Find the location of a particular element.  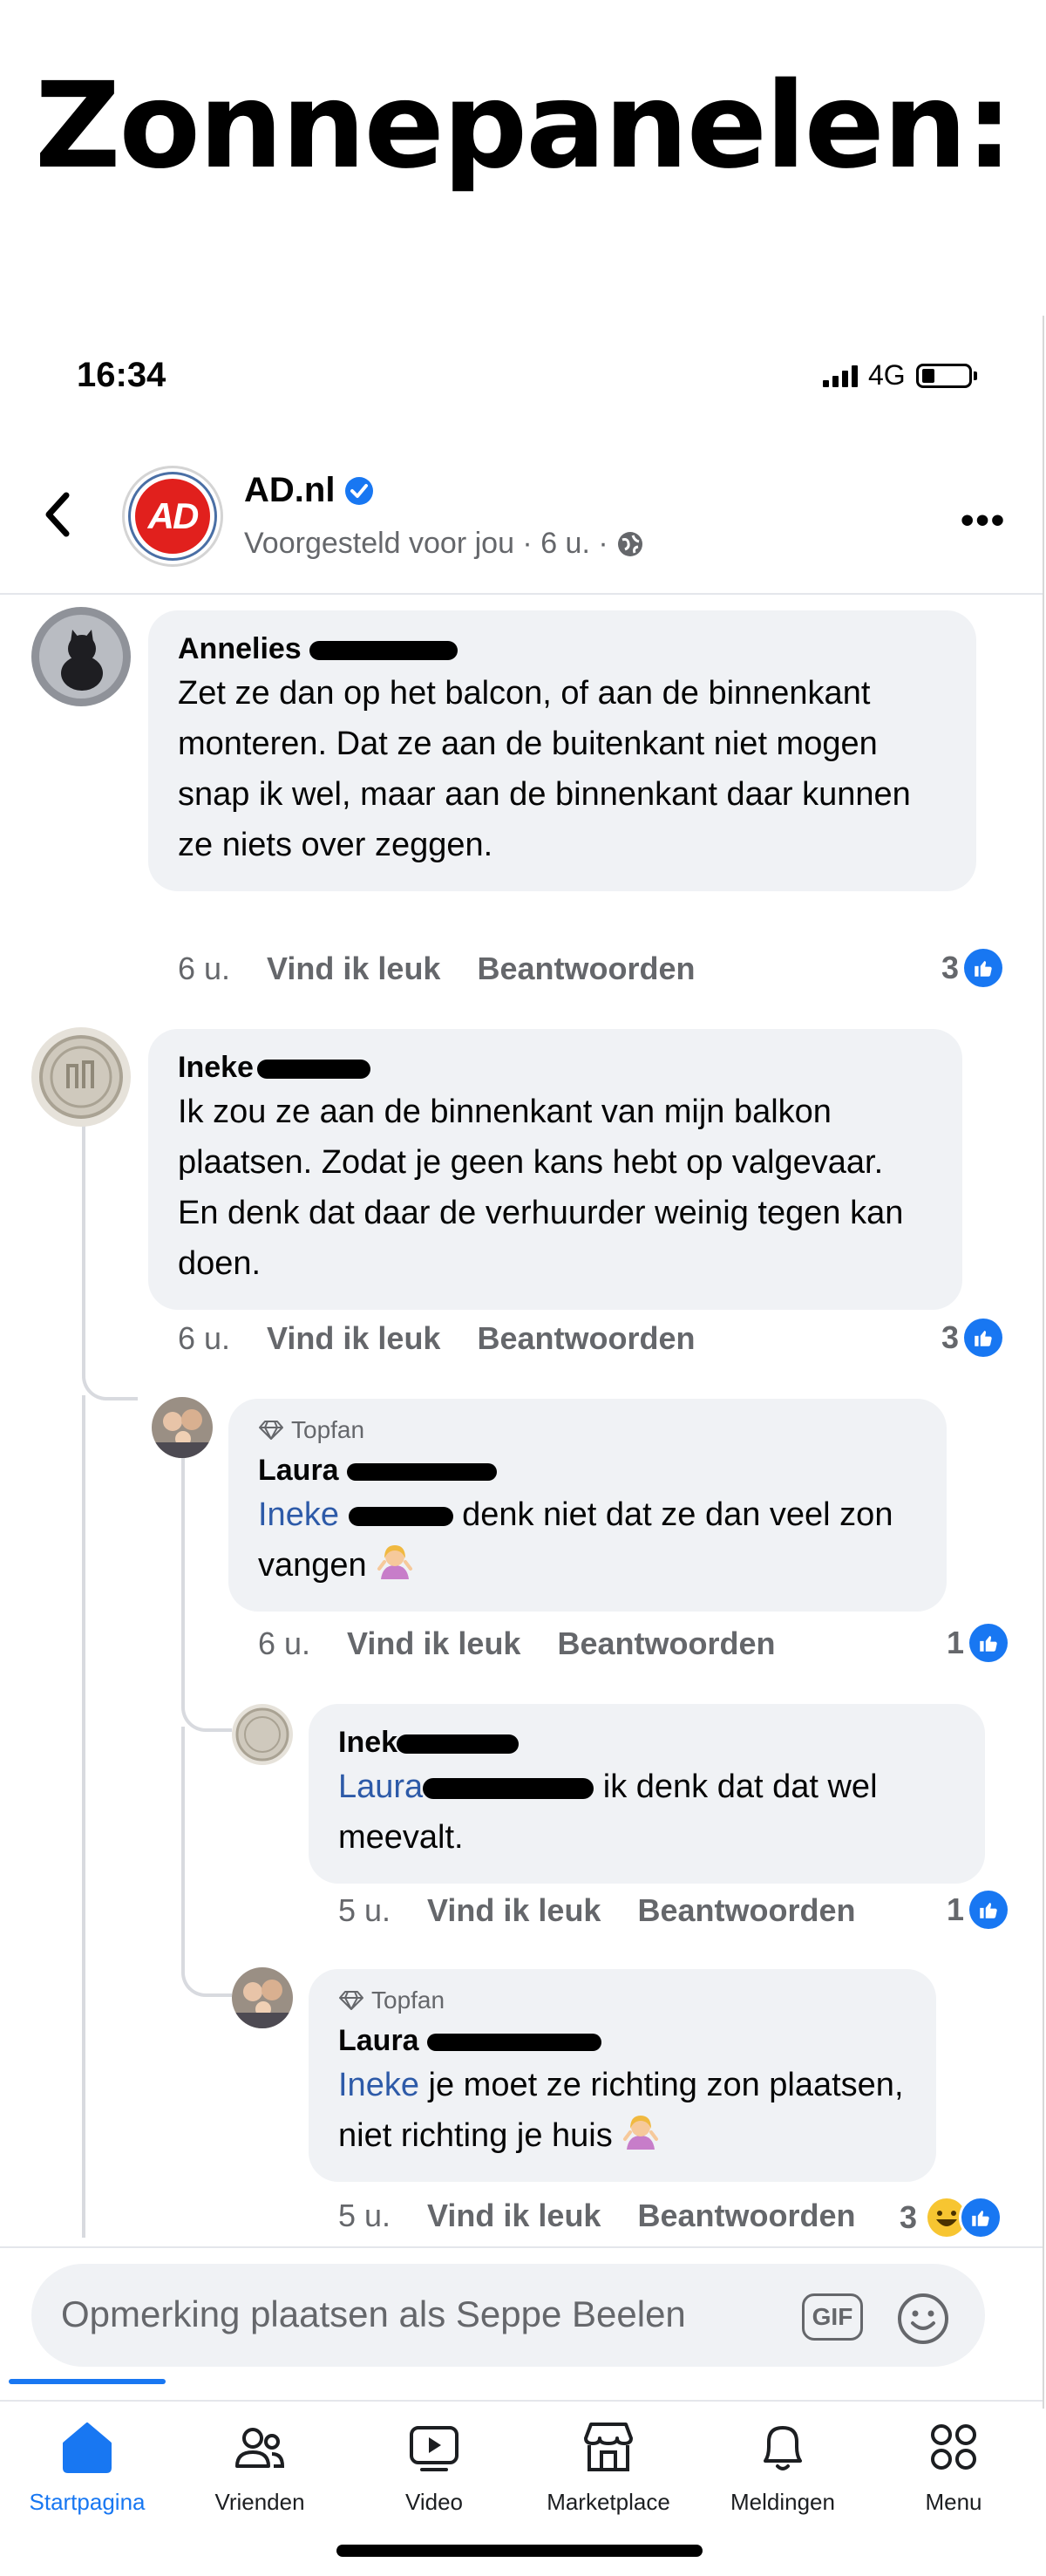

verified-badge-icon is located at coordinates (359, 490).